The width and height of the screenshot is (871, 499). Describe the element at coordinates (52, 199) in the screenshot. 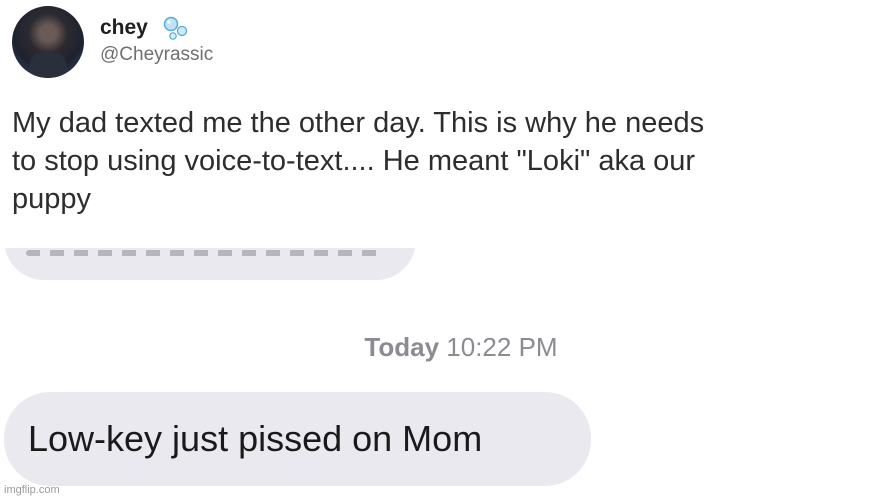

I see `tweet-text-line: puppy` at that location.